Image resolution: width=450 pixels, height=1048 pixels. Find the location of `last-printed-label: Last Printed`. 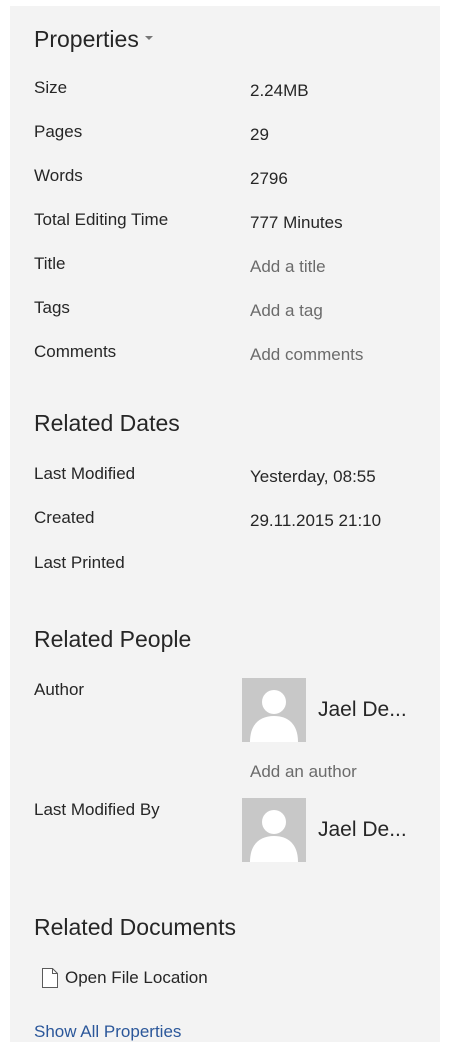

last-printed-label: Last Printed is located at coordinates (79, 562).